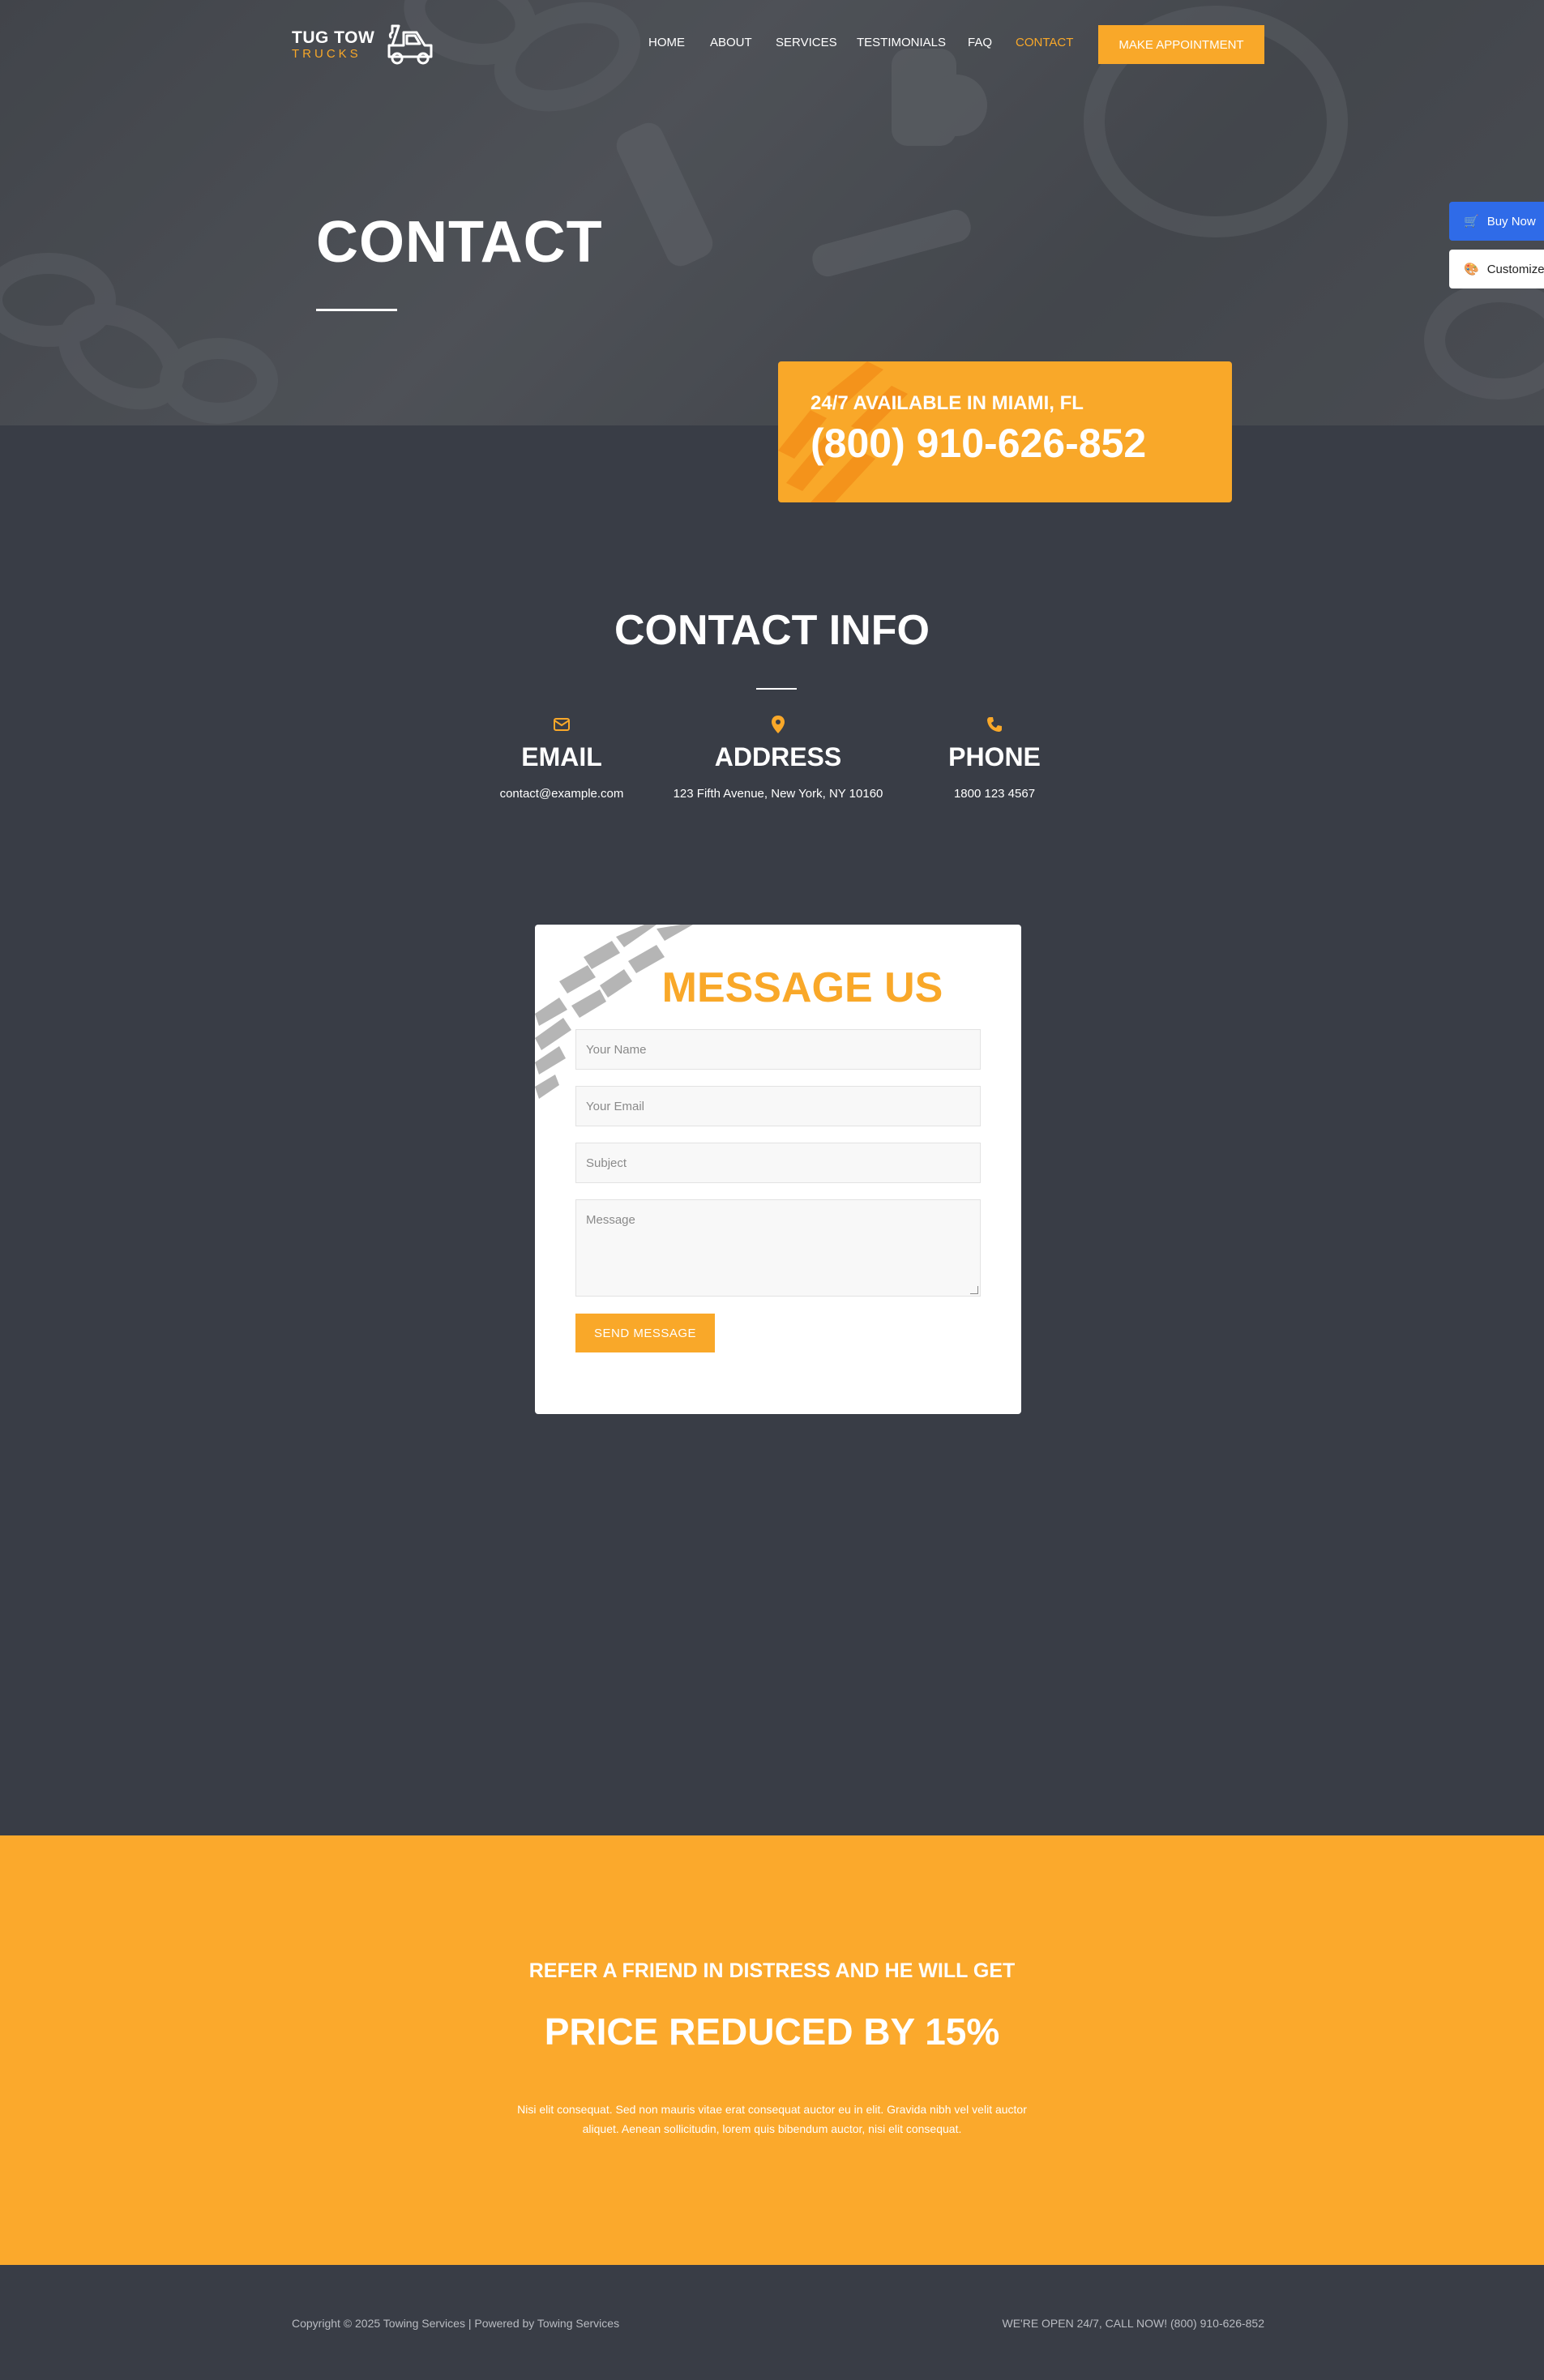 This screenshot has width=1544, height=2380. I want to click on logo-top-text: TUG TOW, so click(333, 37).